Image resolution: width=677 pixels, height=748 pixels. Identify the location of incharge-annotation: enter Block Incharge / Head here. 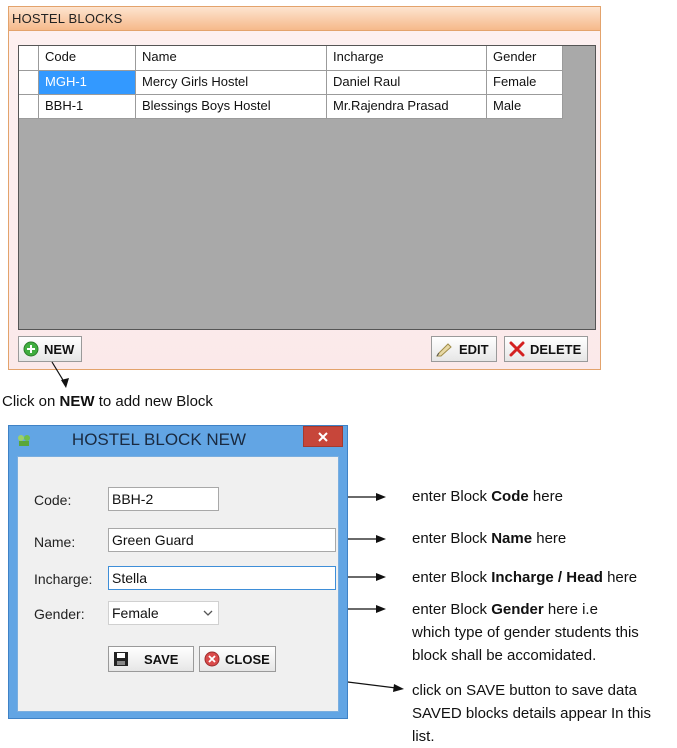
(525, 577).